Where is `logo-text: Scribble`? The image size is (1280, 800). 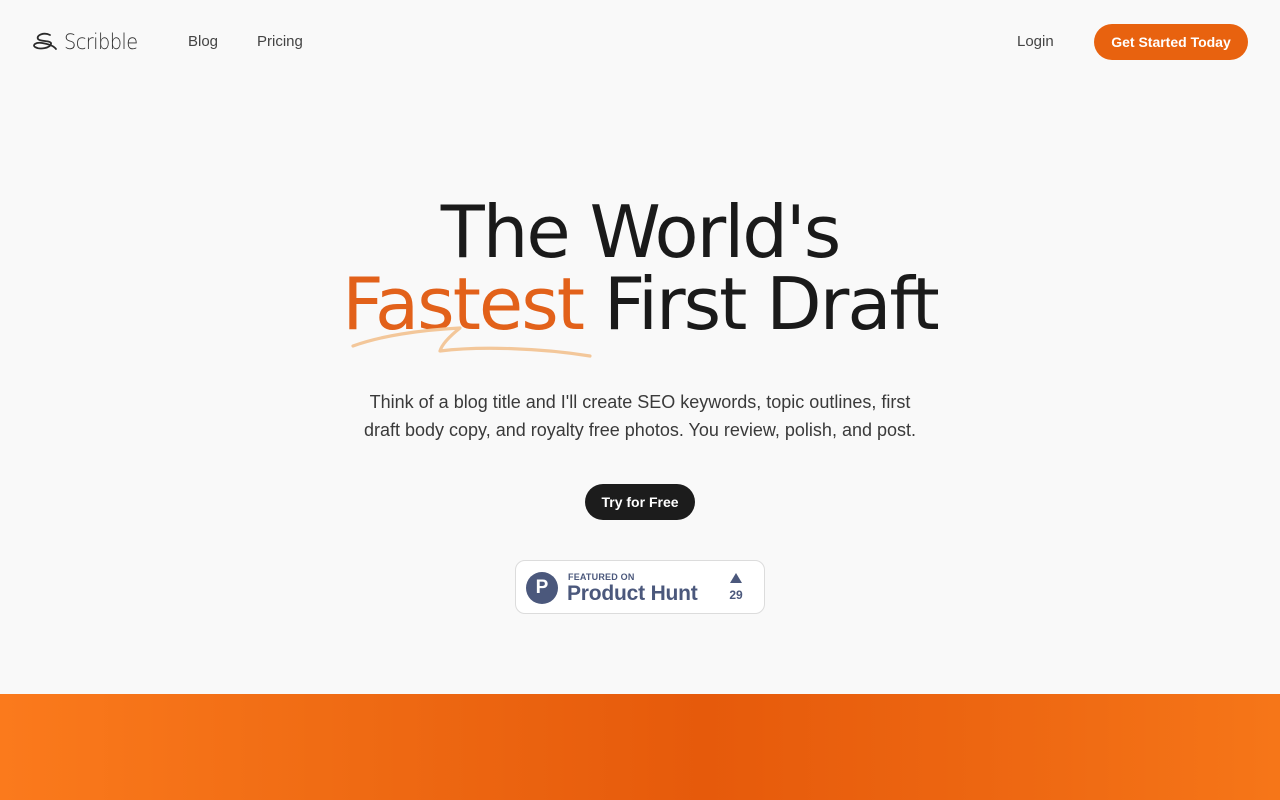 logo-text: Scribble is located at coordinates (101, 42).